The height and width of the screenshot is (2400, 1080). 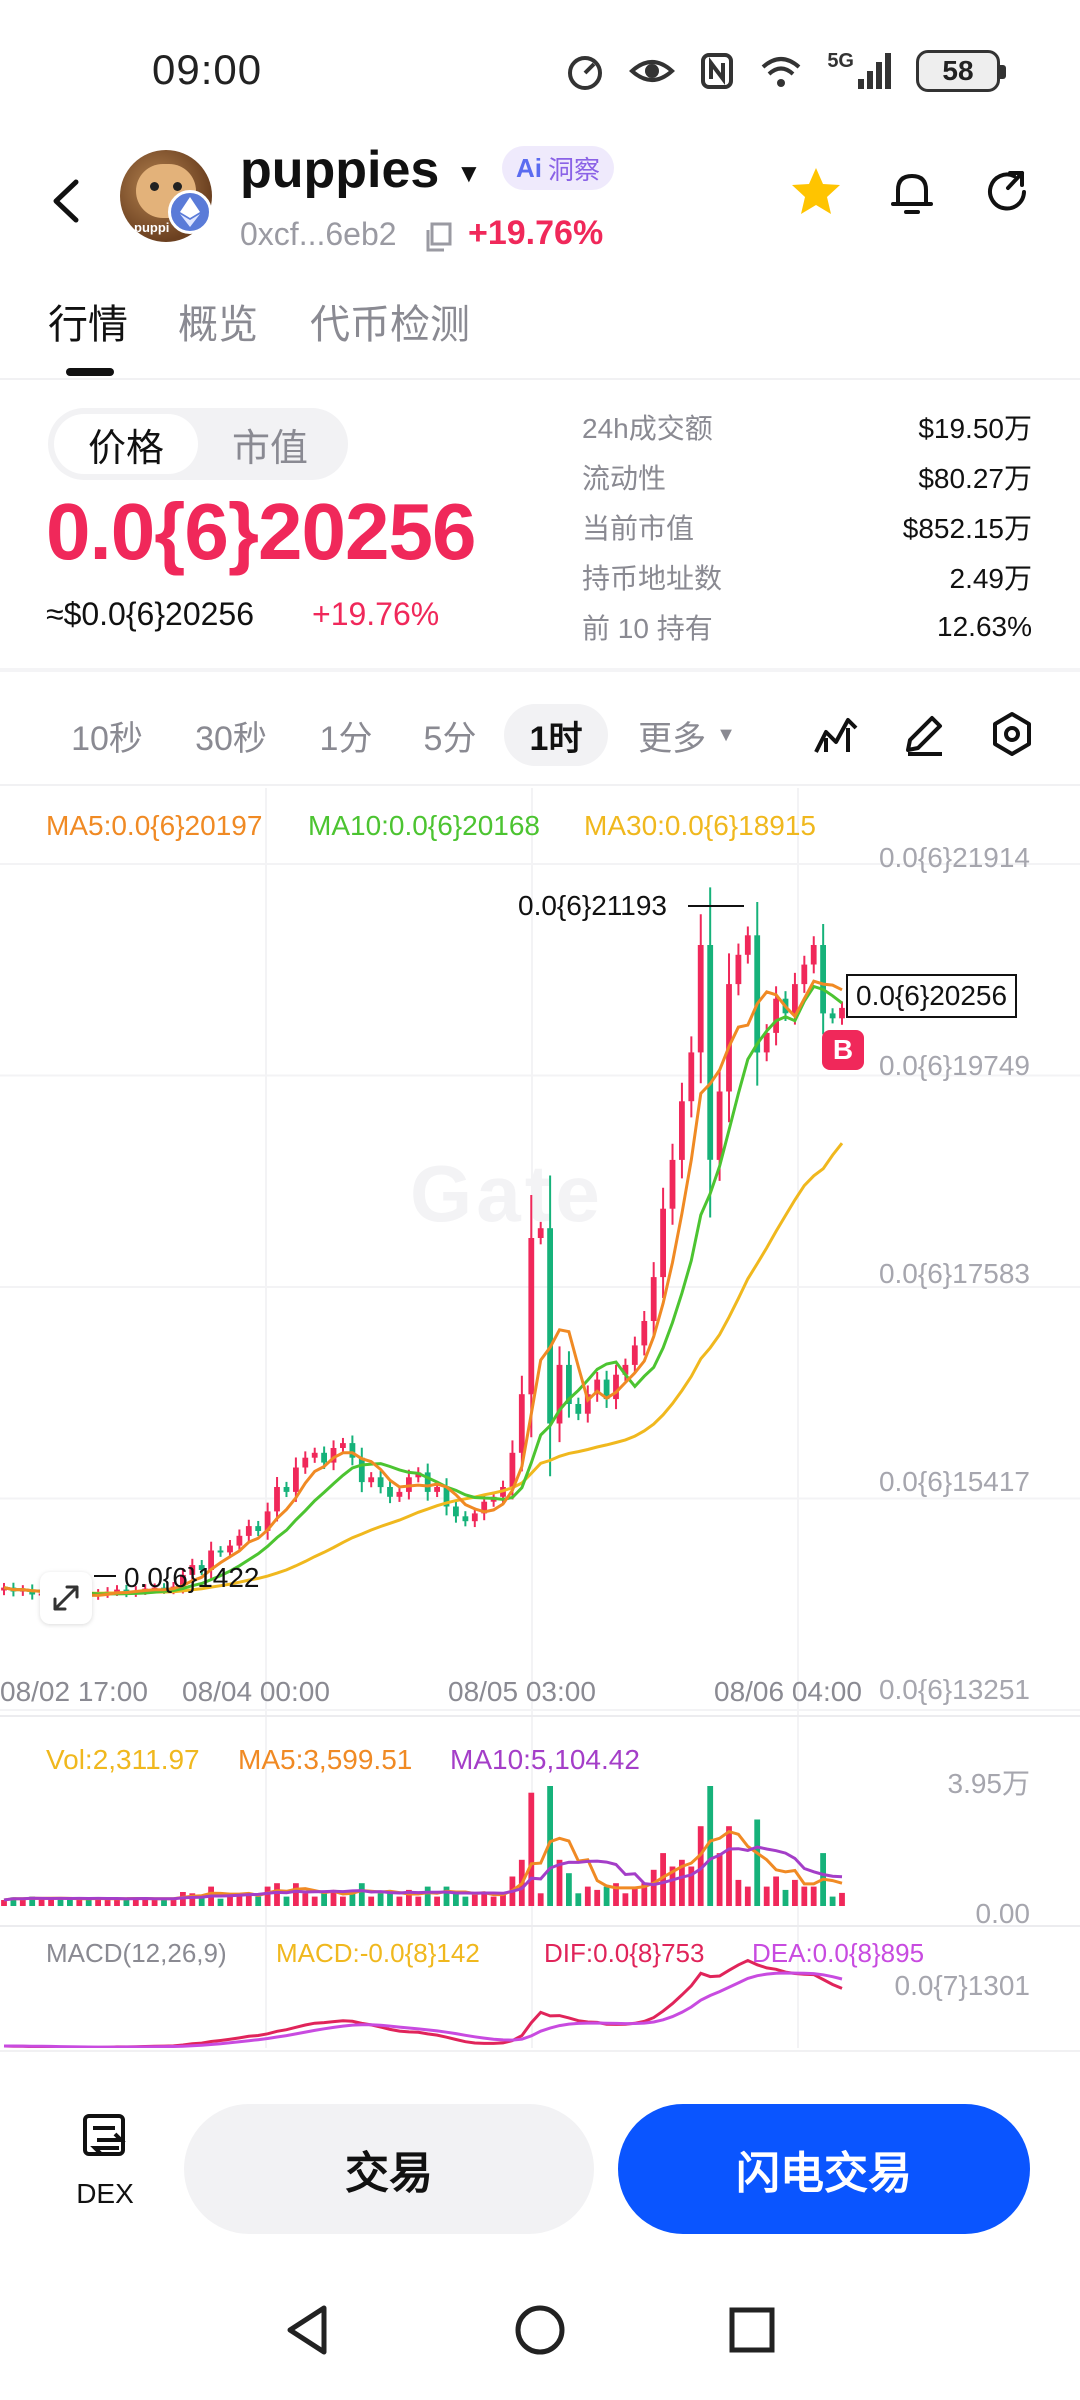 I want to click on interval-1m: 1分, so click(x=346, y=735).